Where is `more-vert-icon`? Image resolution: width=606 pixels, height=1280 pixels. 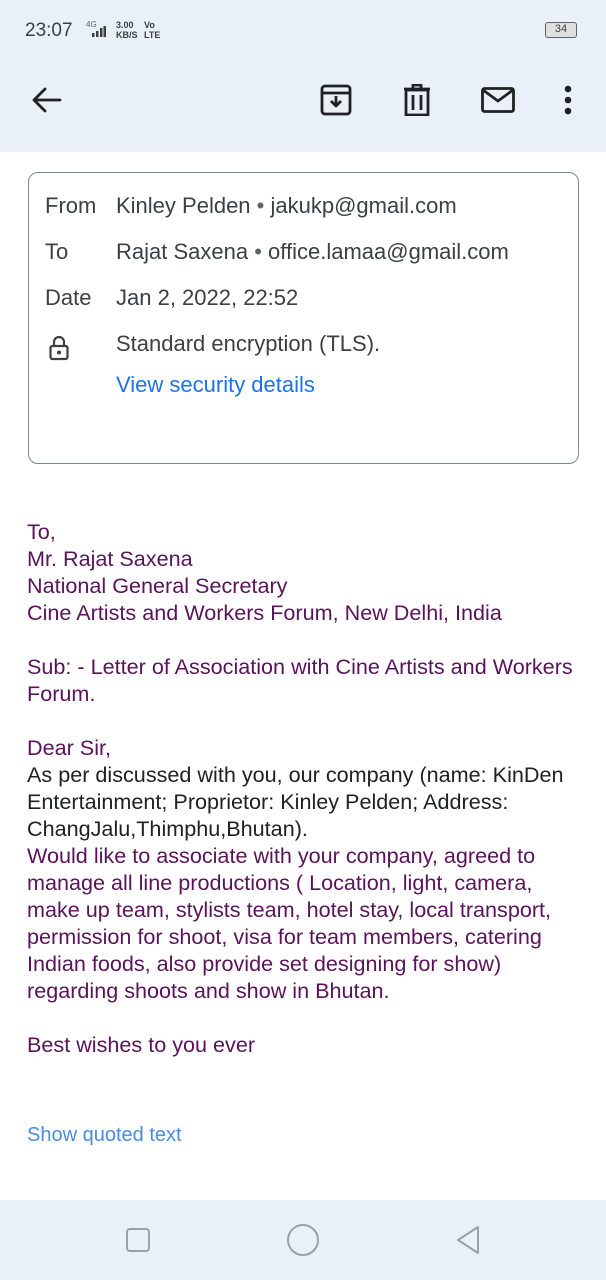 more-vert-icon is located at coordinates (568, 100).